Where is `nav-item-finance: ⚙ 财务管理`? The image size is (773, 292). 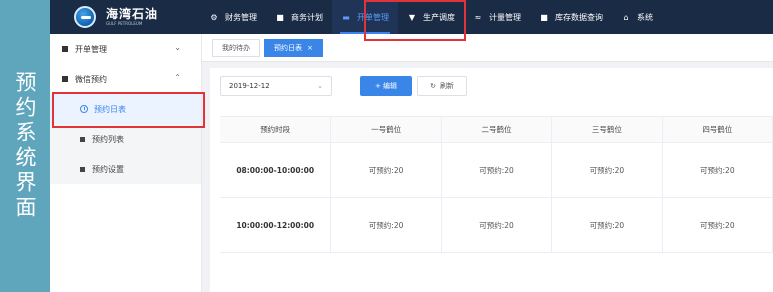
nav-item-finance: ⚙ 财务管理 is located at coordinates (233, 17).